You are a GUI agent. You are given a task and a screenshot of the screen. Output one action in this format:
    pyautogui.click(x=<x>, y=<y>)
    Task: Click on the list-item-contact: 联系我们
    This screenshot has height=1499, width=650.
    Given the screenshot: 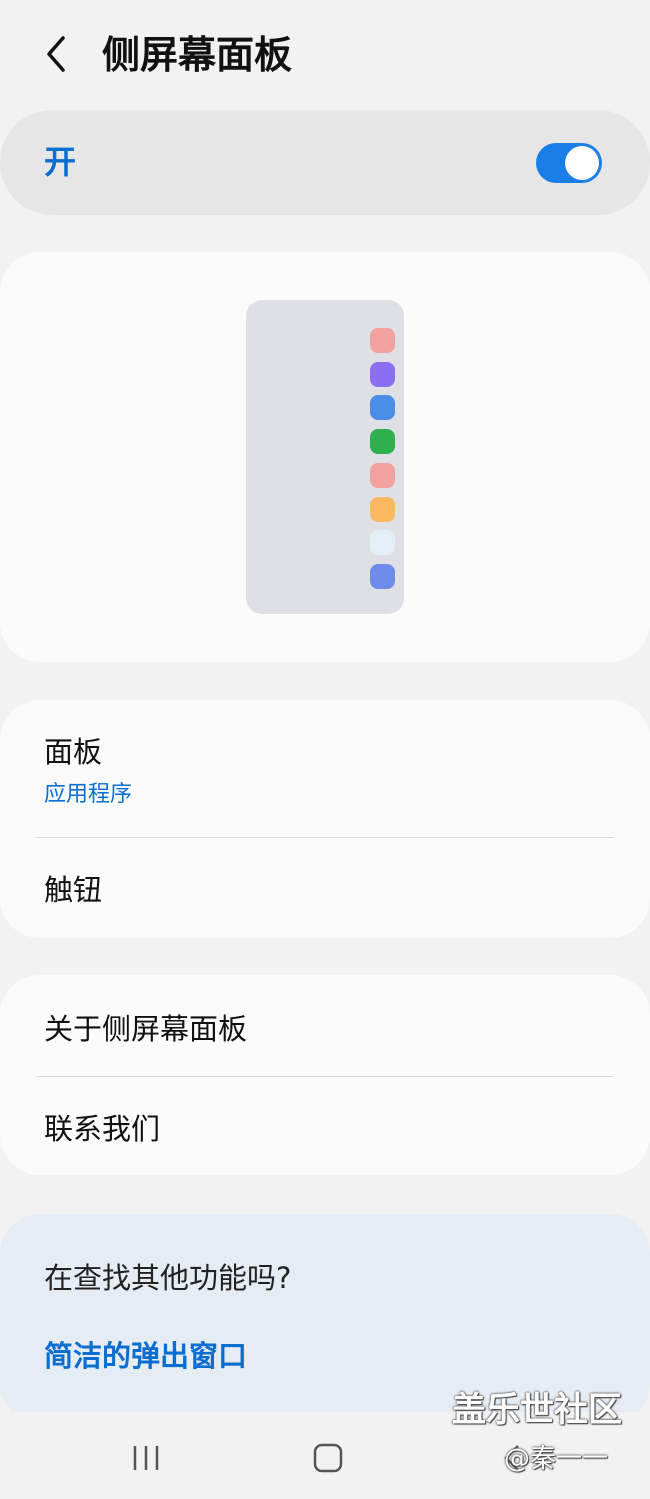 What is the action you would take?
    pyautogui.click(x=325, y=1126)
    